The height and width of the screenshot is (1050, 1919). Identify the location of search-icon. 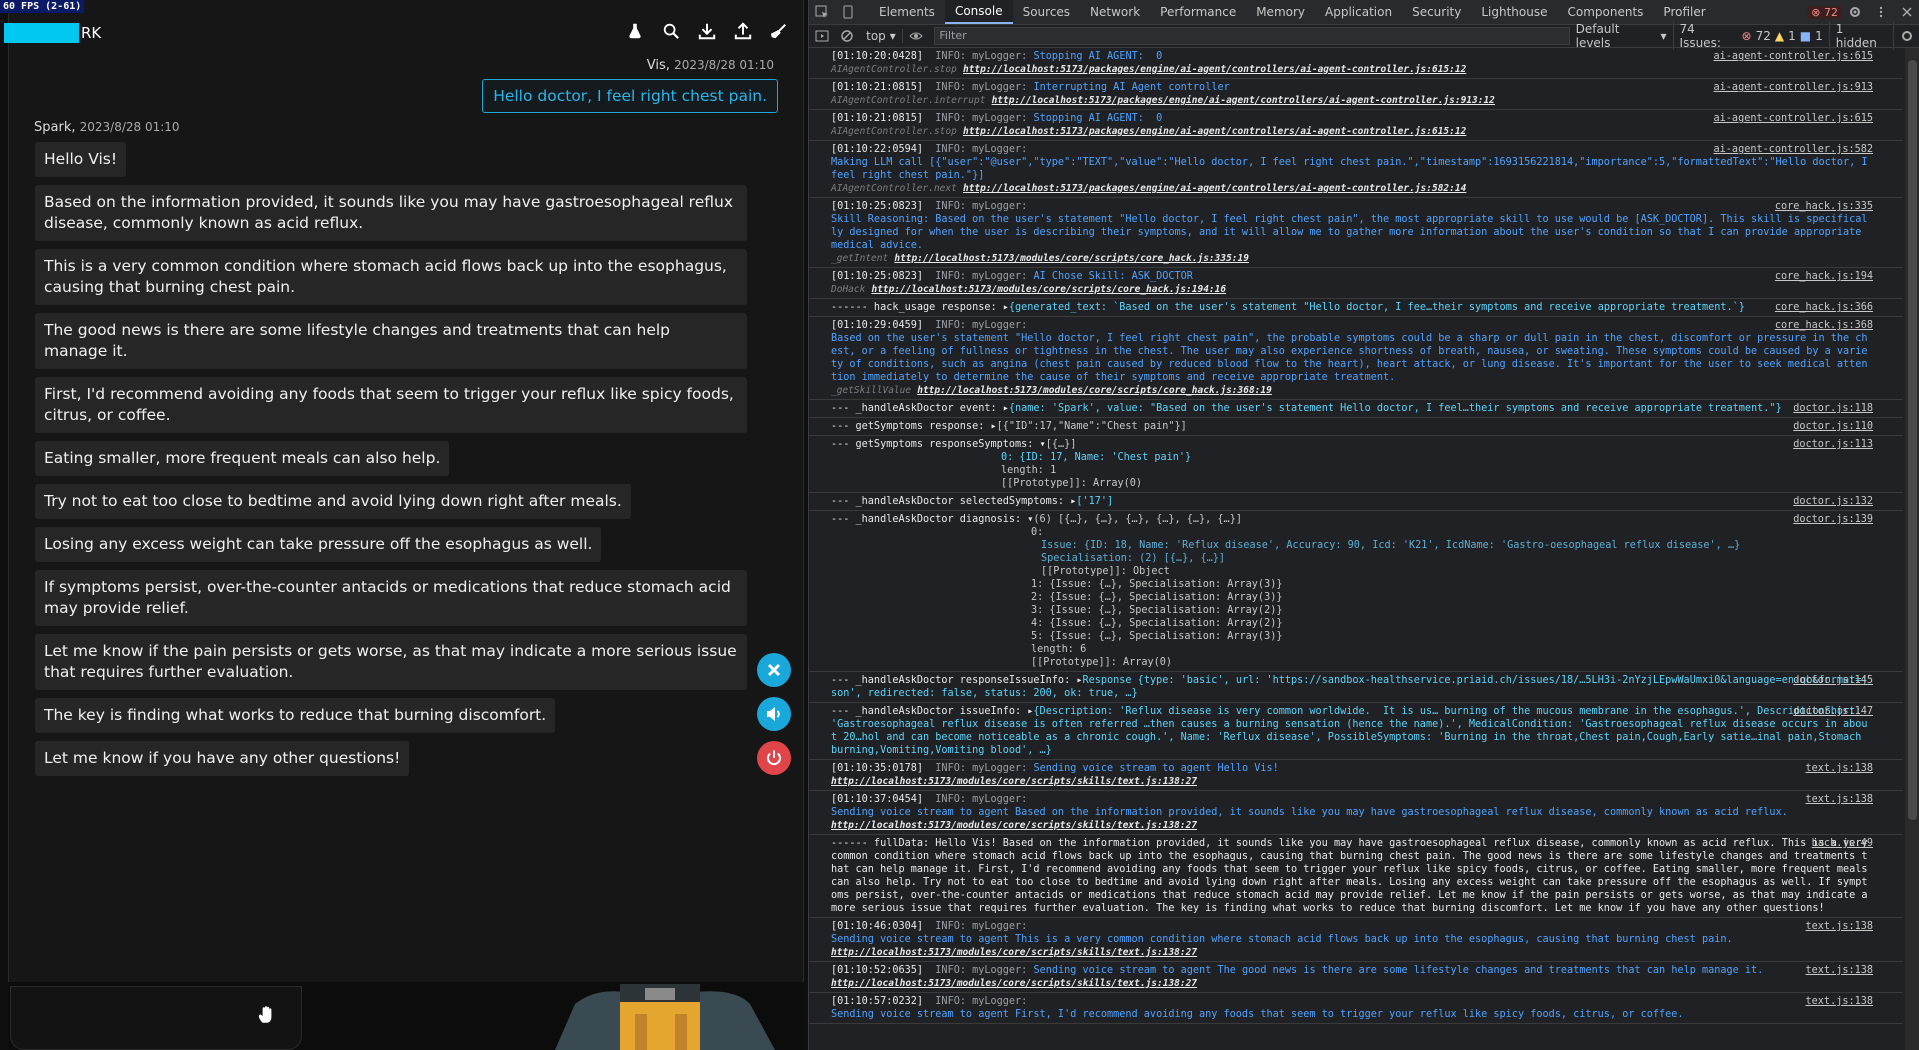
(671, 31).